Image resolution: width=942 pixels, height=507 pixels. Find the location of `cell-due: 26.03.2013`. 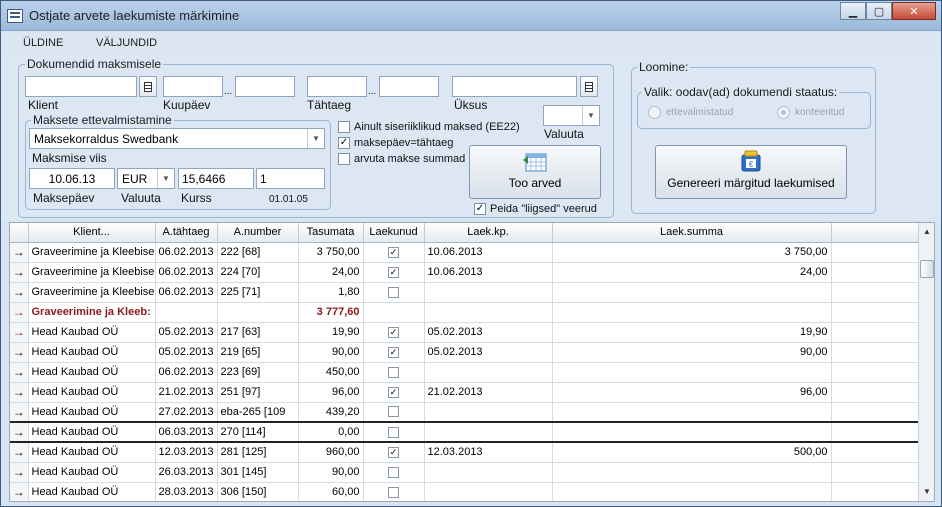

cell-due: 26.03.2013 is located at coordinates (186, 472).